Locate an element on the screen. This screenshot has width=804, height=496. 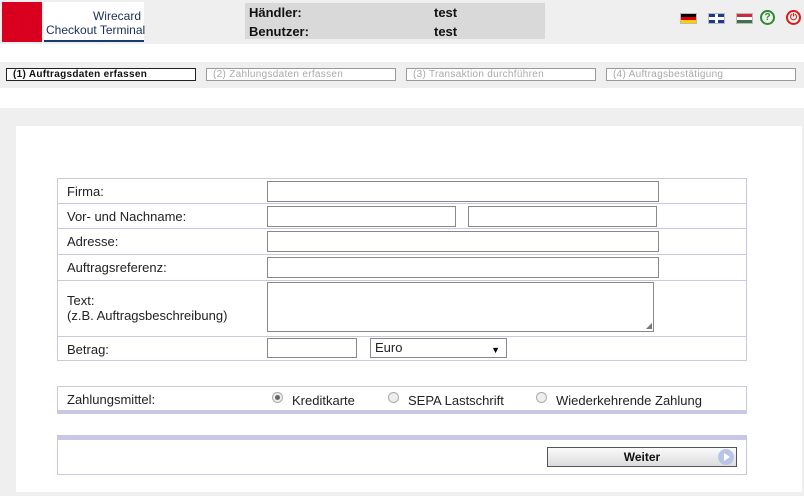
flag-gb-icon is located at coordinates (716, 18).